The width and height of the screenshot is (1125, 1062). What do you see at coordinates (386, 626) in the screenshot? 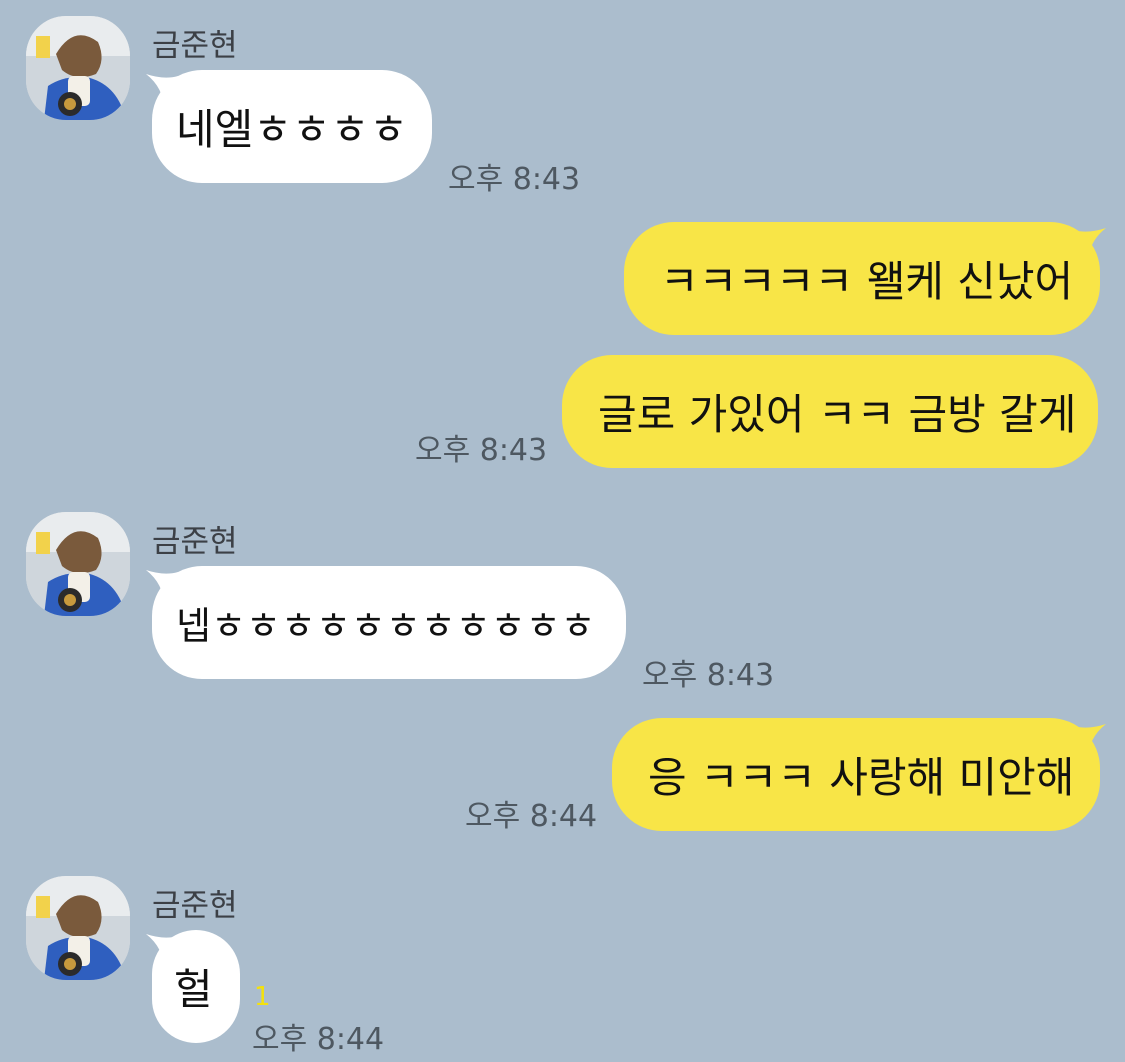
I see `message-text: 넵ㅎㅎㅎㅎㅎㅎㅎㅎㅎㅎㅎ` at bounding box center [386, 626].